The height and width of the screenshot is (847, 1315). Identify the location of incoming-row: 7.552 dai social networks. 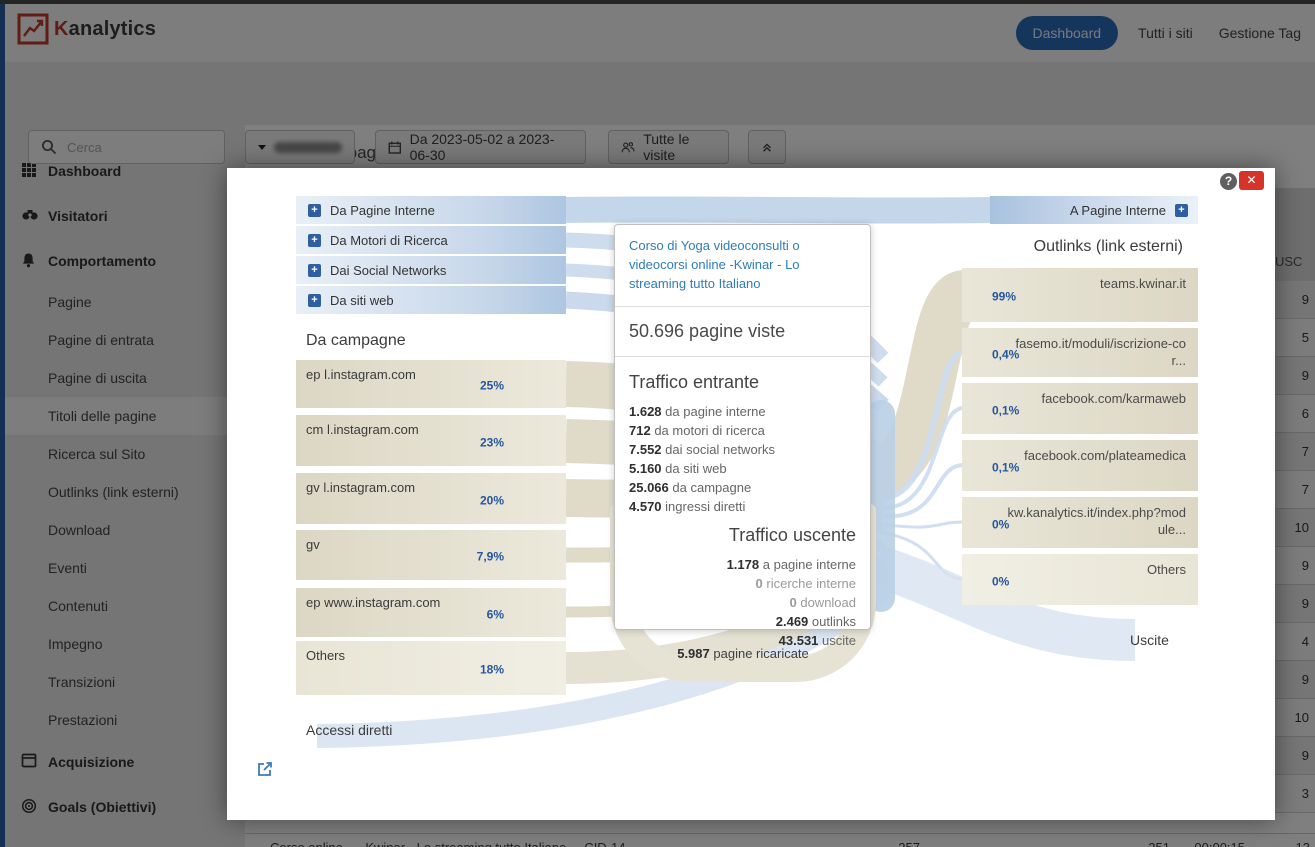
(702, 449).